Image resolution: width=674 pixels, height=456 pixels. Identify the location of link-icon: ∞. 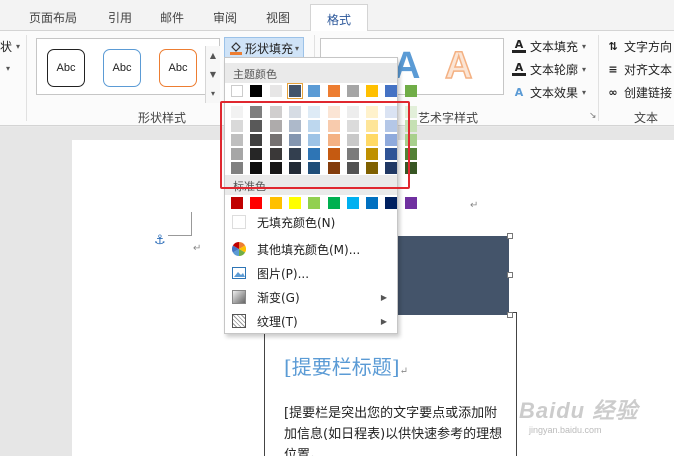
(613, 92).